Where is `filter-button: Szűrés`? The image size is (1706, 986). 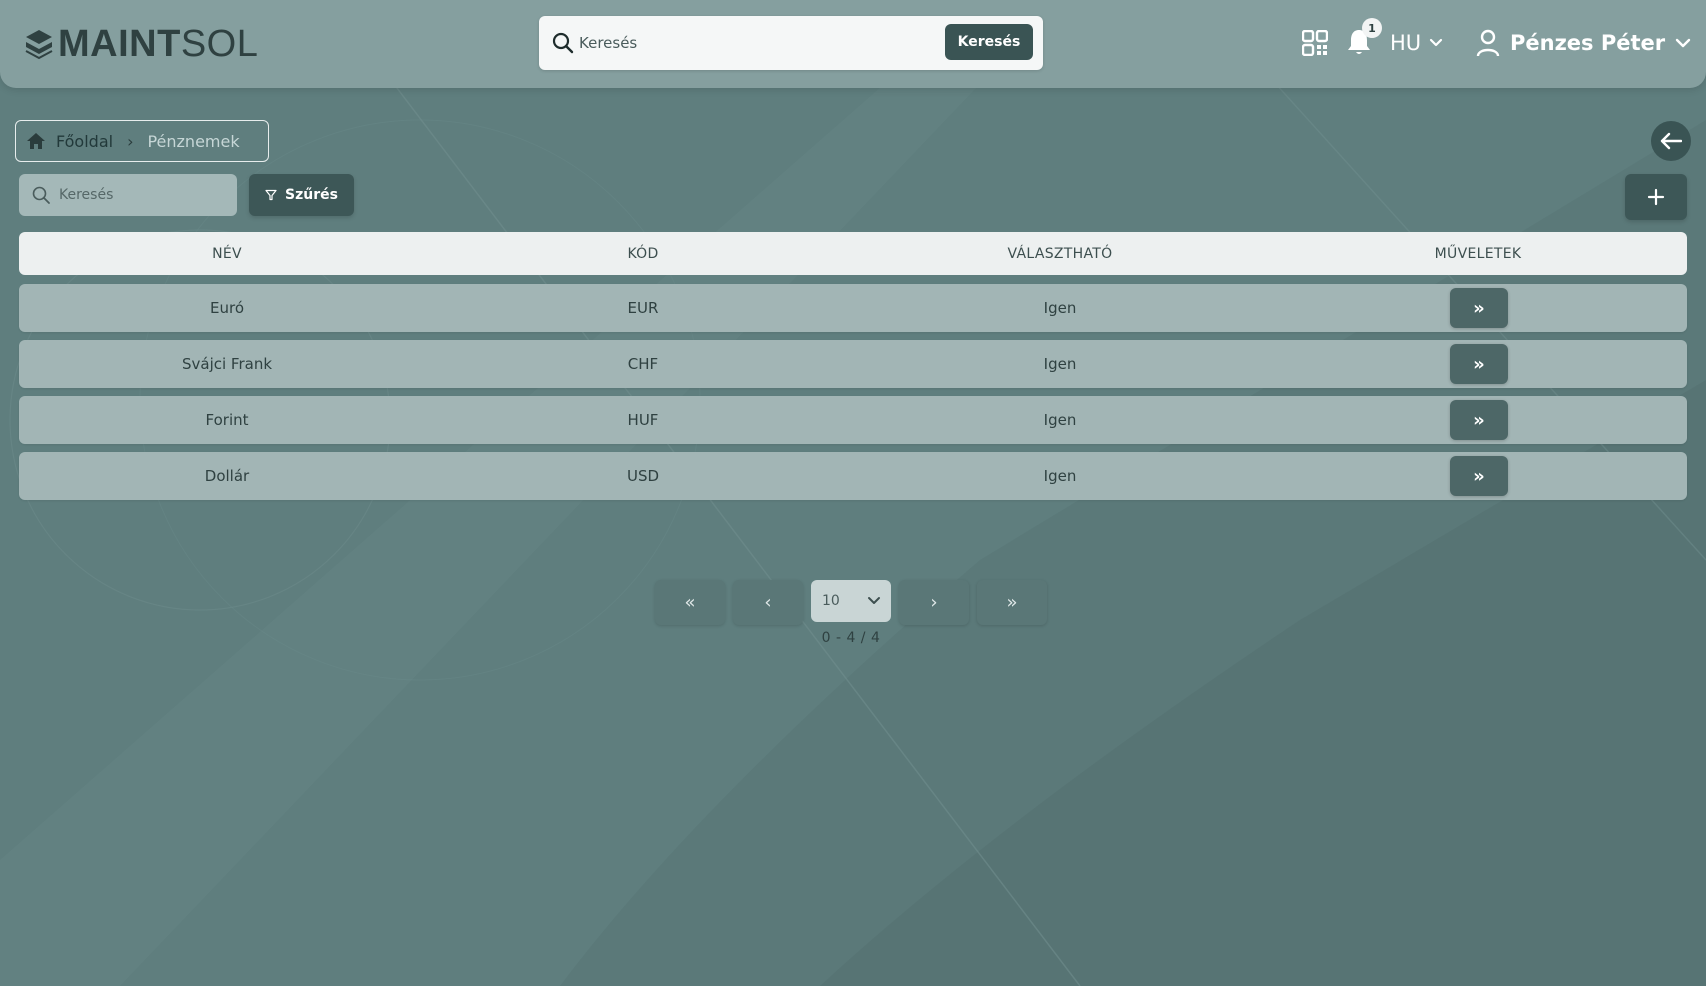 filter-button: Szűrés is located at coordinates (301, 195).